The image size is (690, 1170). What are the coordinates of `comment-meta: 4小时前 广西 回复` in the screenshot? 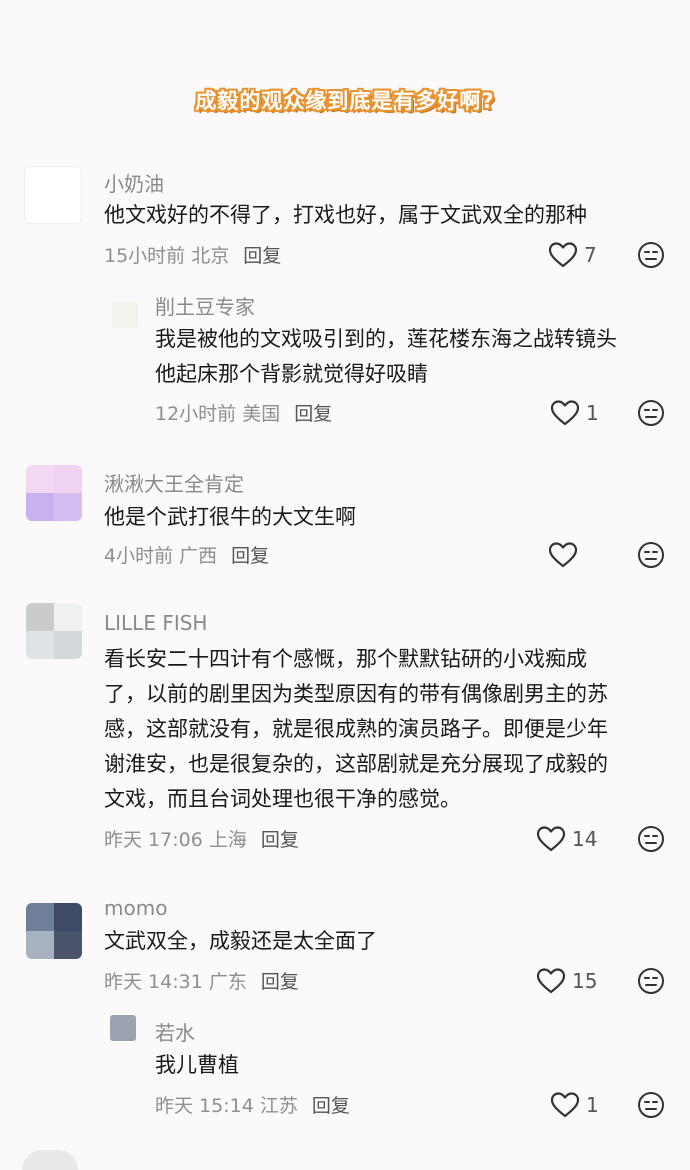 It's located at (186, 554).